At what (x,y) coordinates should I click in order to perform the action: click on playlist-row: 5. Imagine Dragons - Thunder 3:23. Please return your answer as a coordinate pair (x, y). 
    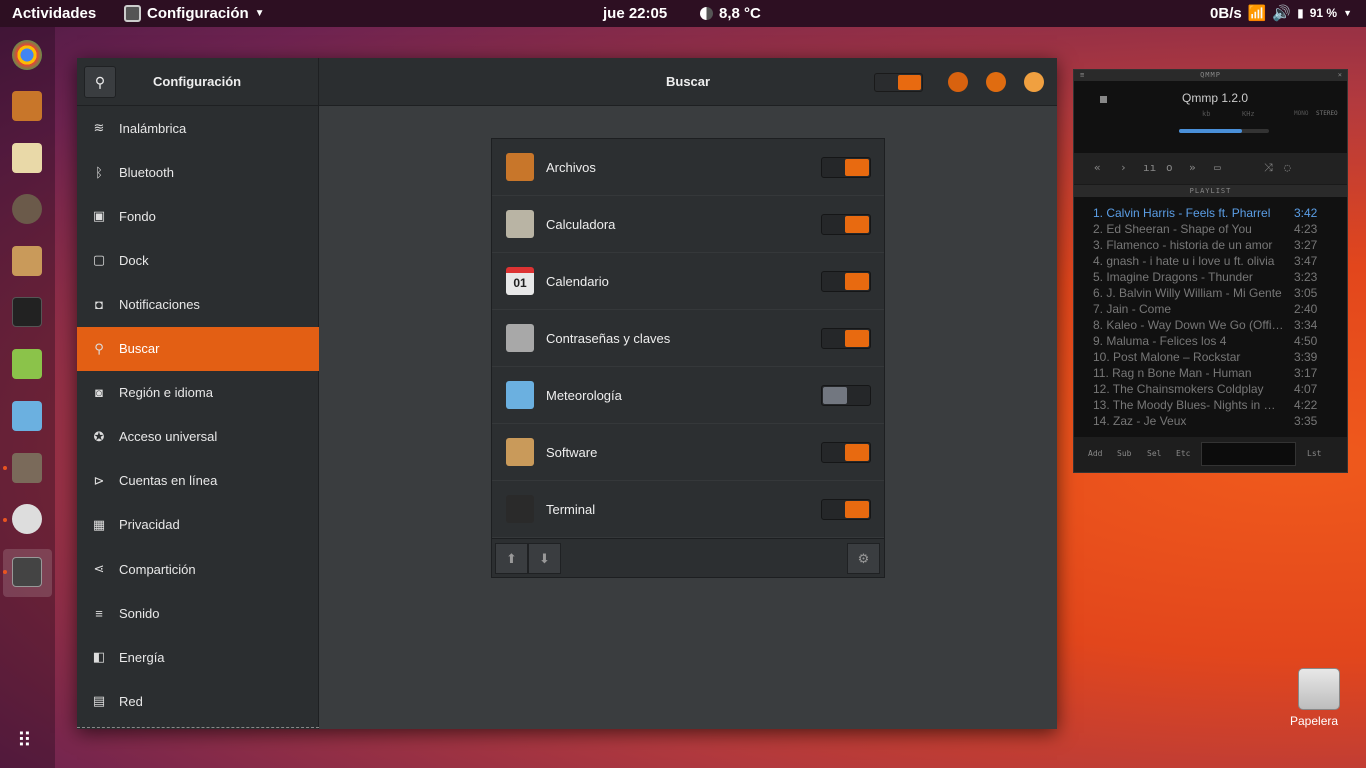
    Looking at the image, I should click on (1218, 277).